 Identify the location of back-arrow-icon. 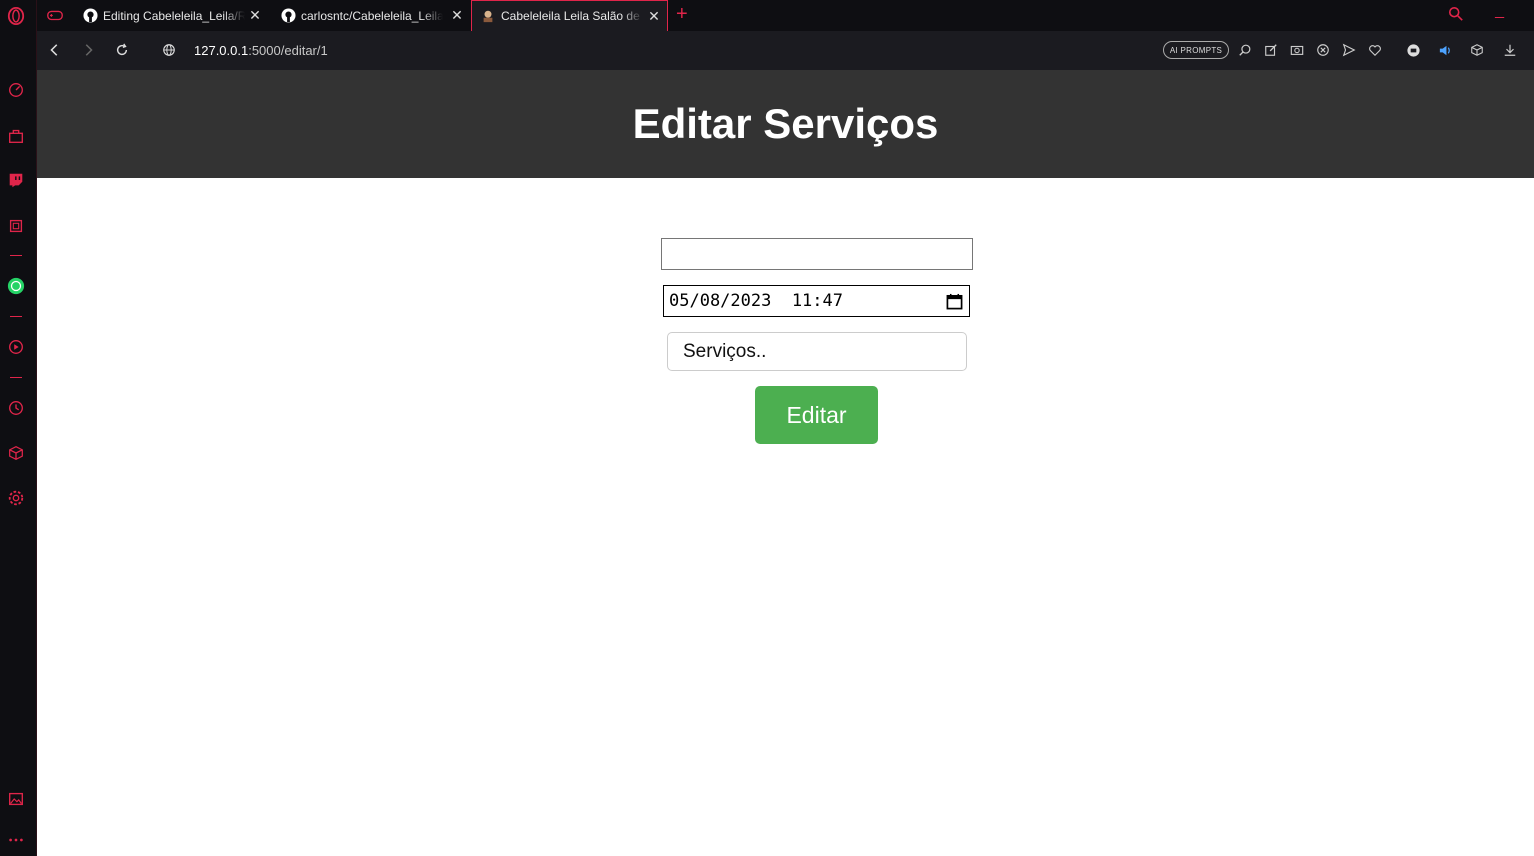
(55, 50).